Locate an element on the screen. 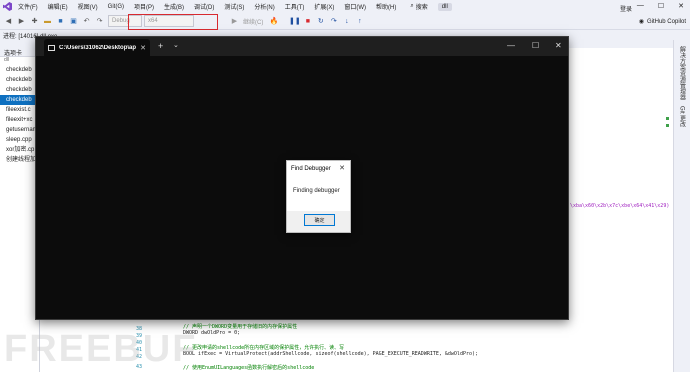 This screenshot has height=372, width=690. code-line: // 声明一个DWORD变量用于存储旧的内存保护属性 is located at coordinates (240, 327).